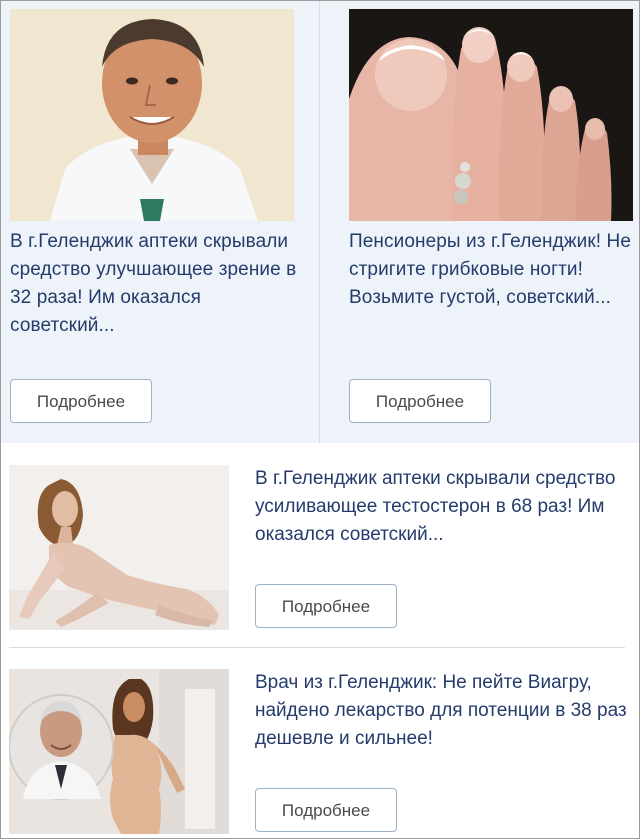 This screenshot has width=640, height=839. I want to click on divider, so click(317, 647).